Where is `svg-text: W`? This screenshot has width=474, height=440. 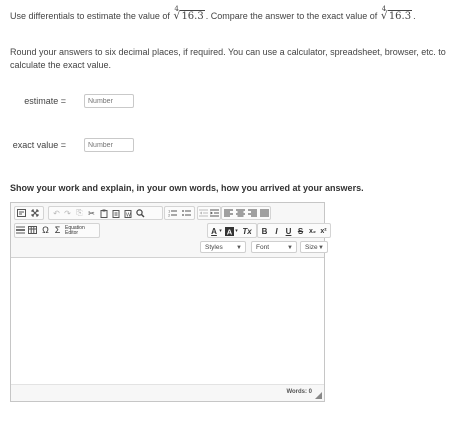
svg-text: W is located at coordinates (128, 215).